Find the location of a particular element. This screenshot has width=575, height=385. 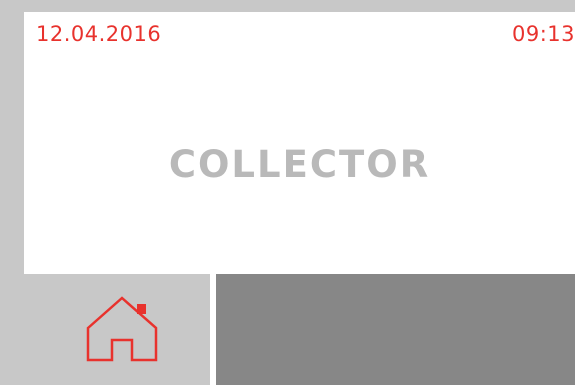

page-title: COLLECTOR is located at coordinates (299, 164).